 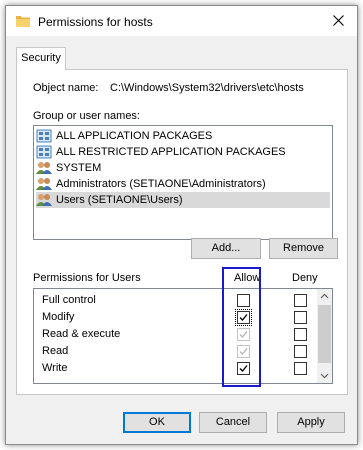 What do you see at coordinates (241, 327) in the screenshot?
I see `allow-column-highlight` at bounding box center [241, 327].